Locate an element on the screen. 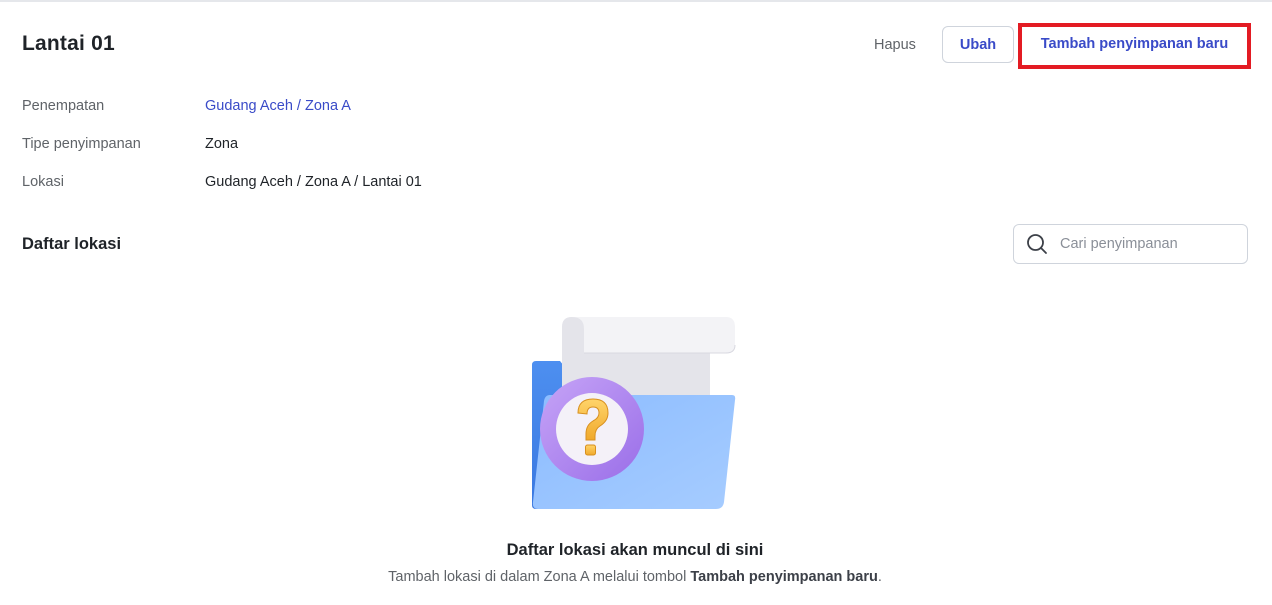 Image resolution: width=1272 pixels, height=605 pixels. page-title: Lantai 01 is located at coordinates (68, 43).